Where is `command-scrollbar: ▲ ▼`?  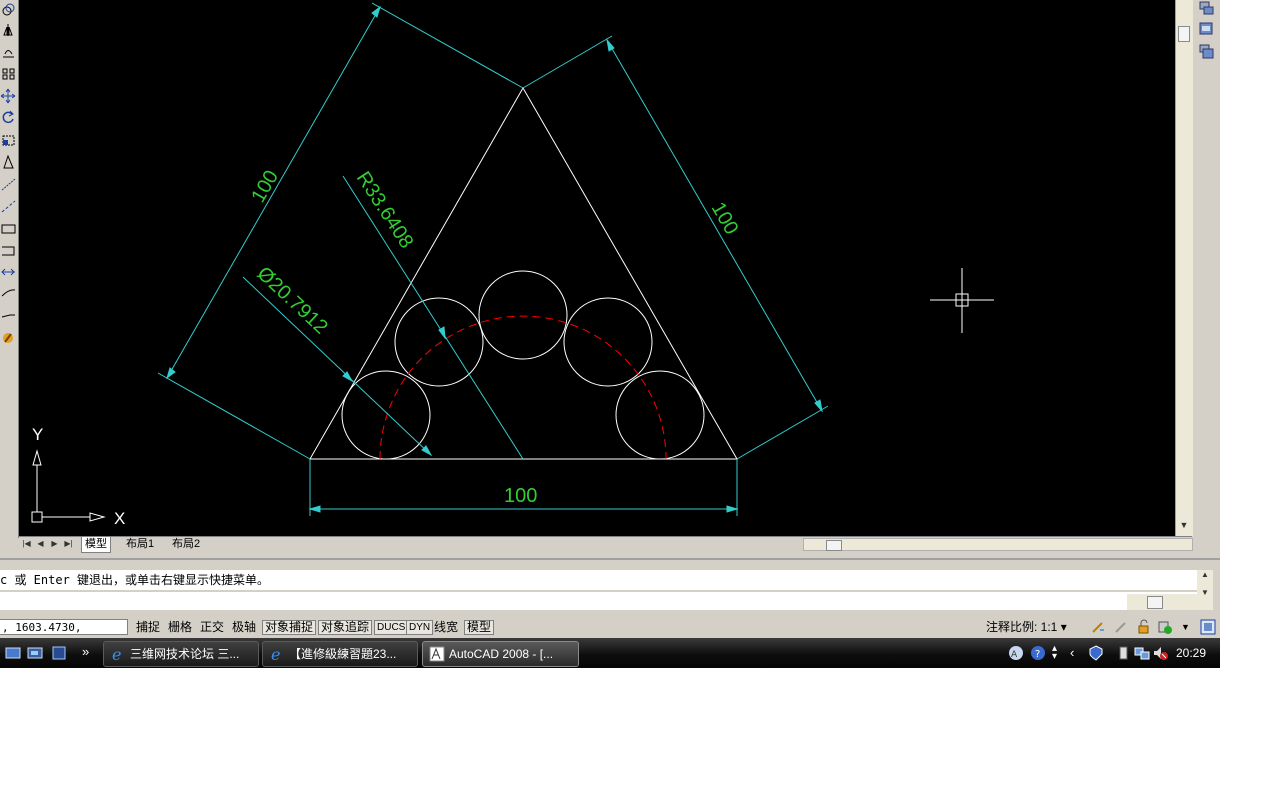
command-scrollbar: ▲ ▼ is located at coordinates (1205, 590).